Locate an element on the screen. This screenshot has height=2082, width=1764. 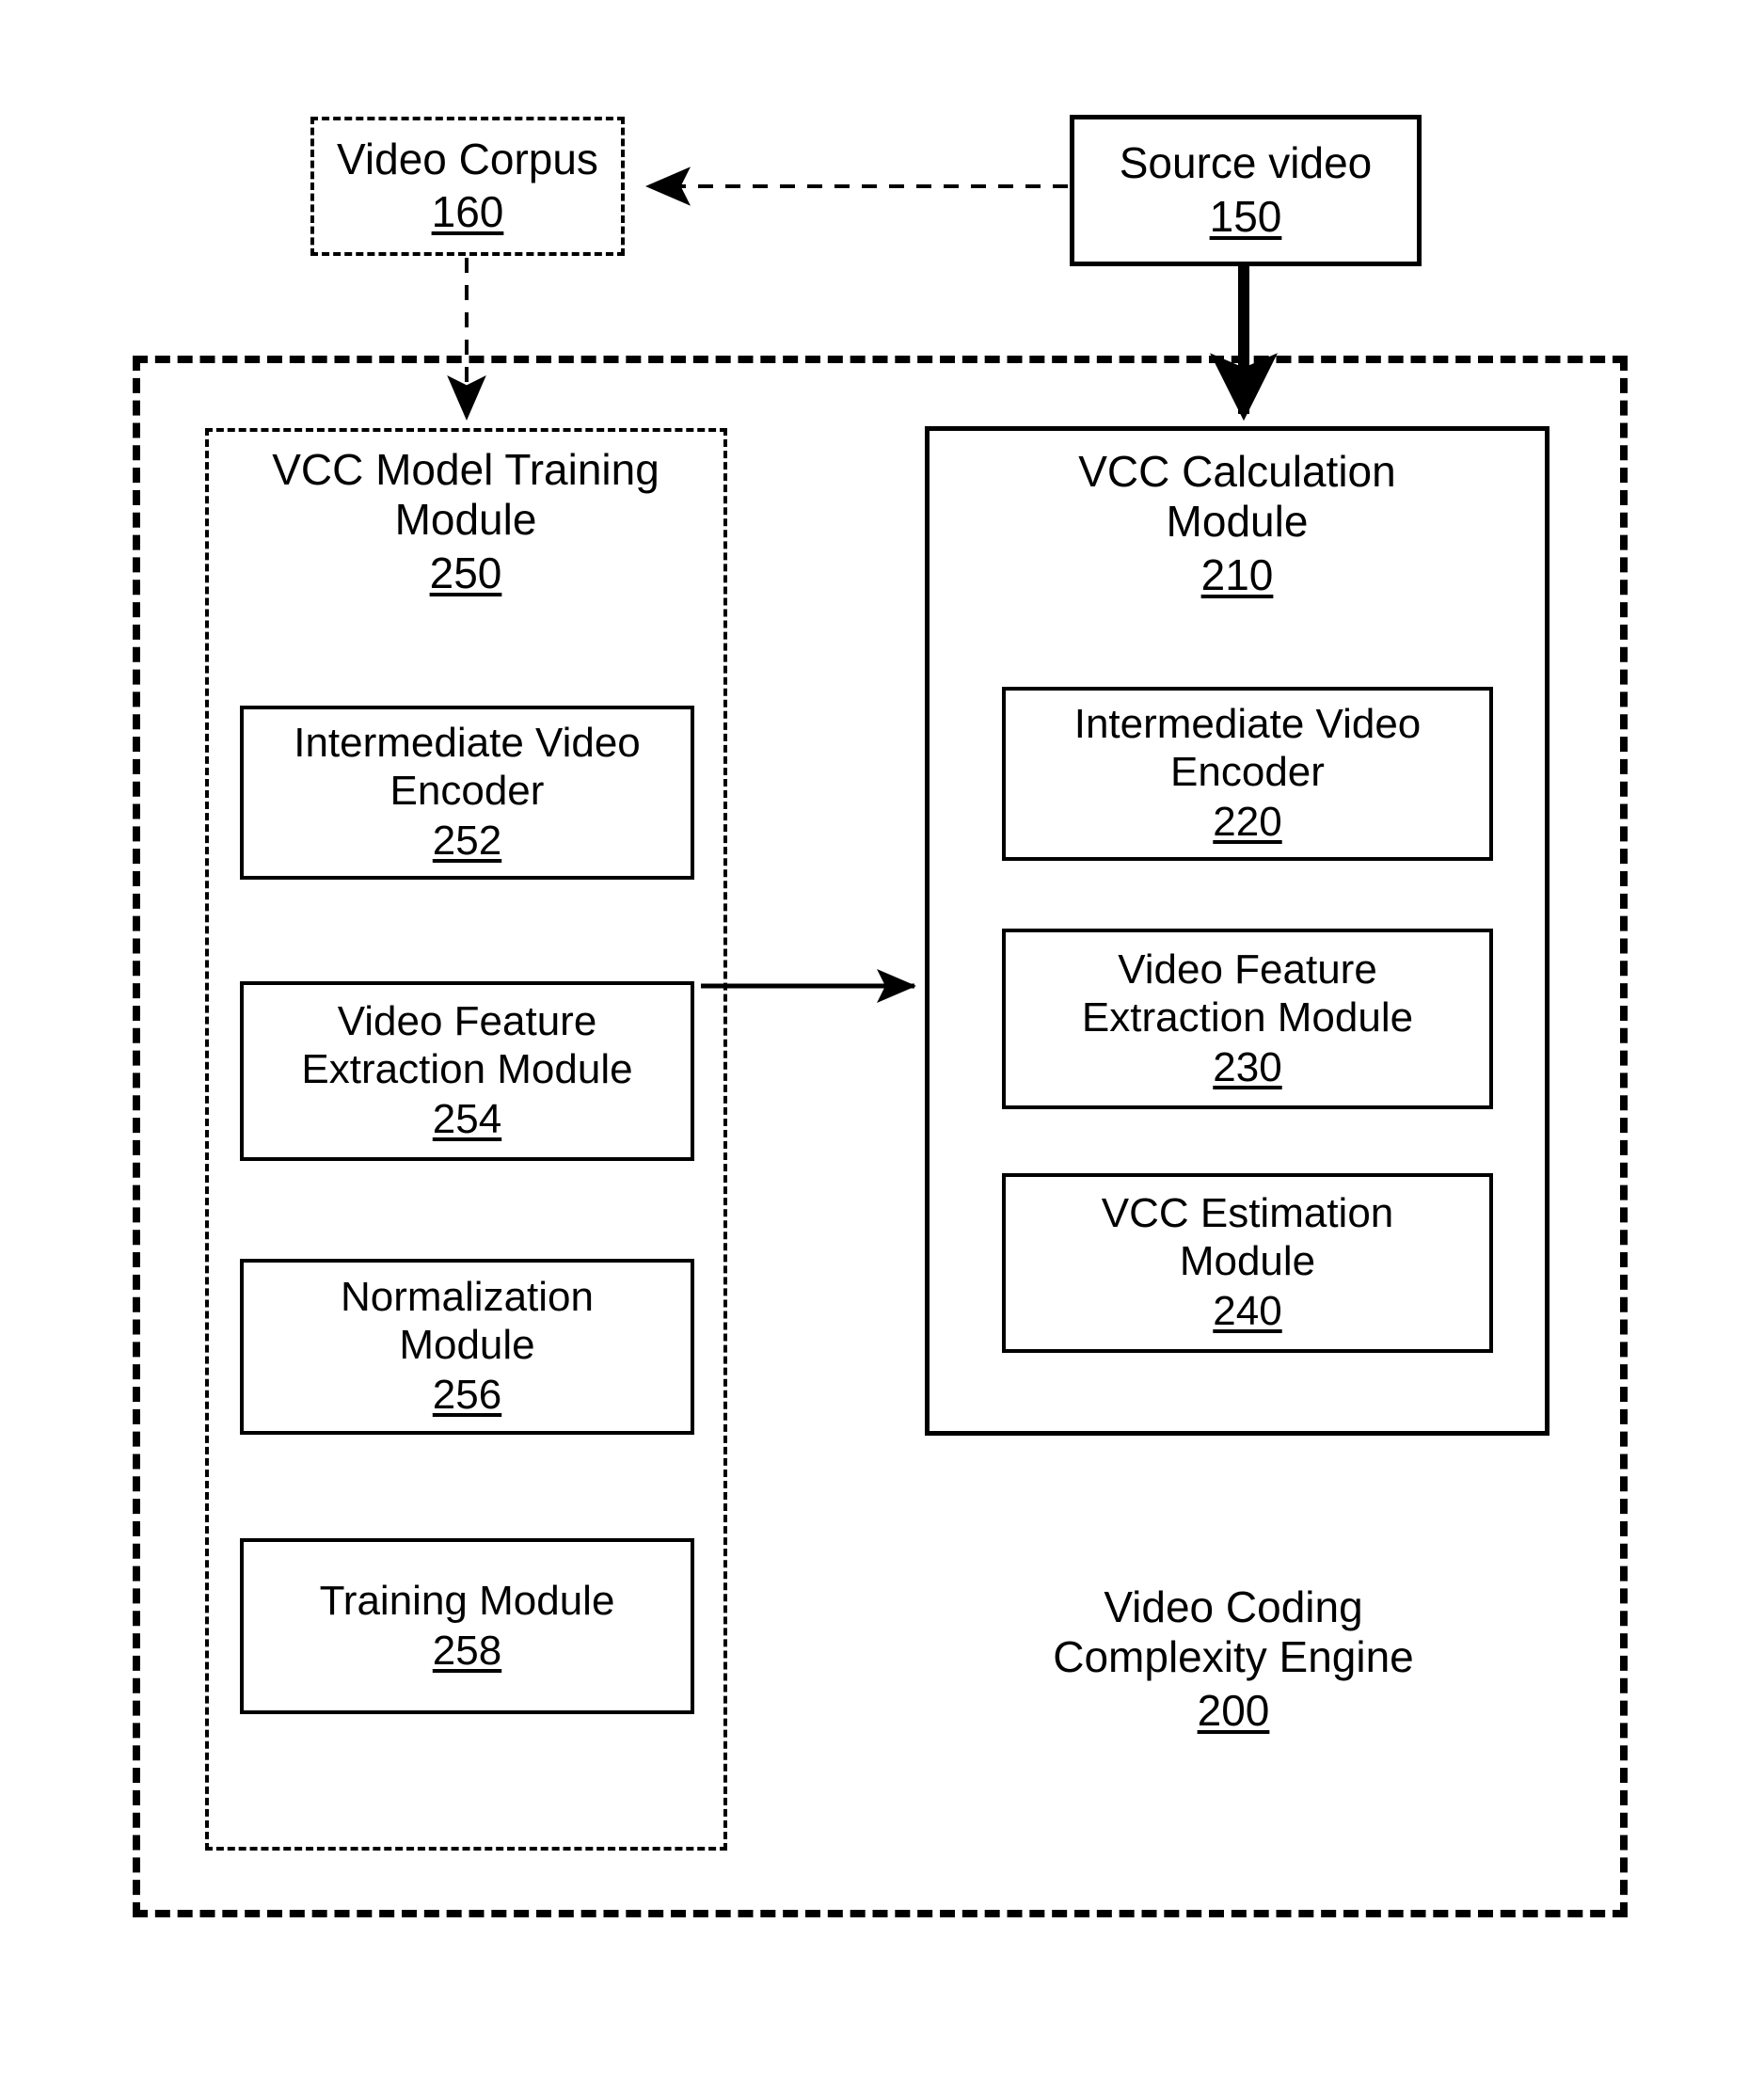
intermediate-video-encoder-252-label: Intermediate Video Encoder is located at coordinates (467, 767).